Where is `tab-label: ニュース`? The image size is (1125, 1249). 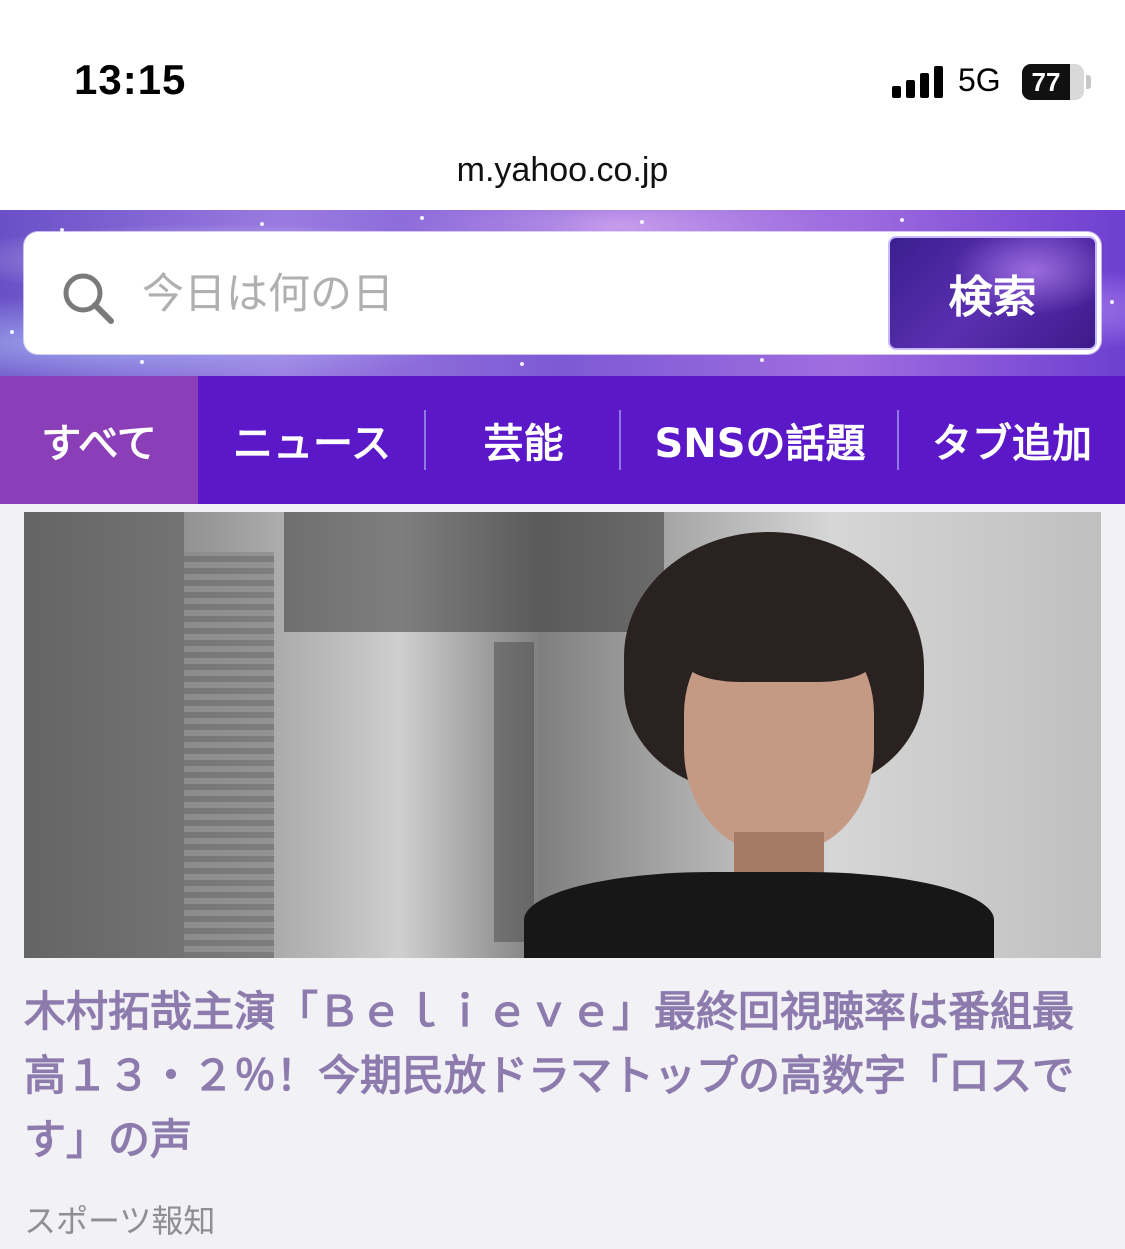
tab-label: ニュース is located at coordinates (312, 444).